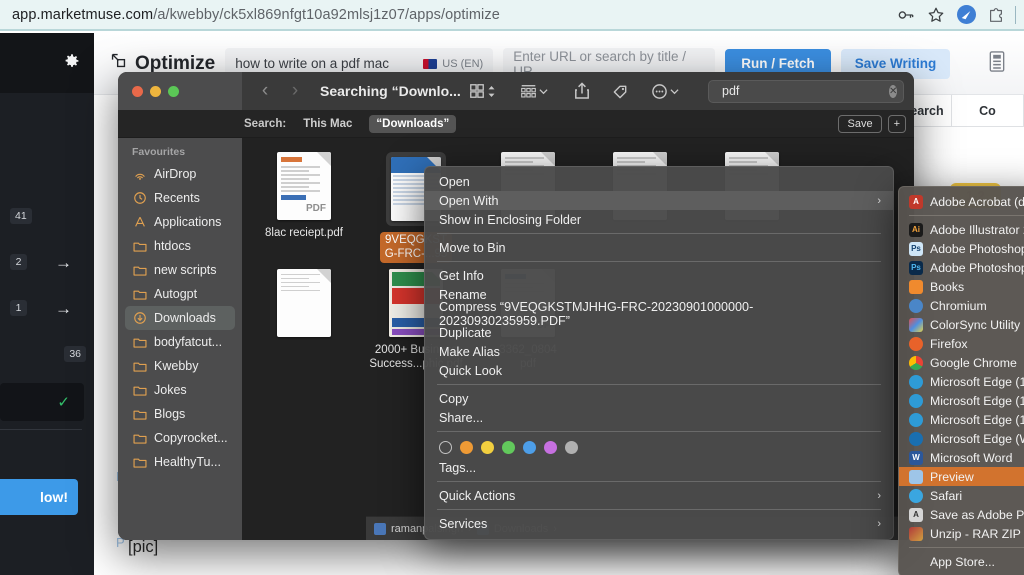 This screenshot has height=575, width=1024. I want to click on tag-purple-icon, so click(550, 447).